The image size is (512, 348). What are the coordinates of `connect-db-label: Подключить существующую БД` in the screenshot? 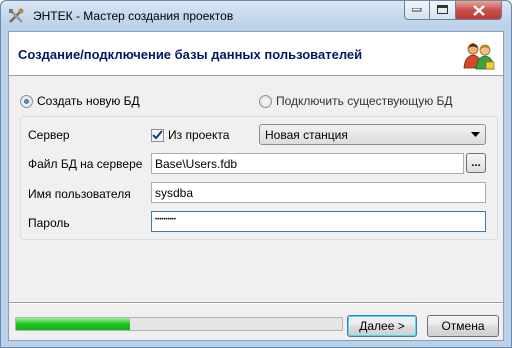 It's located at (364, 101).